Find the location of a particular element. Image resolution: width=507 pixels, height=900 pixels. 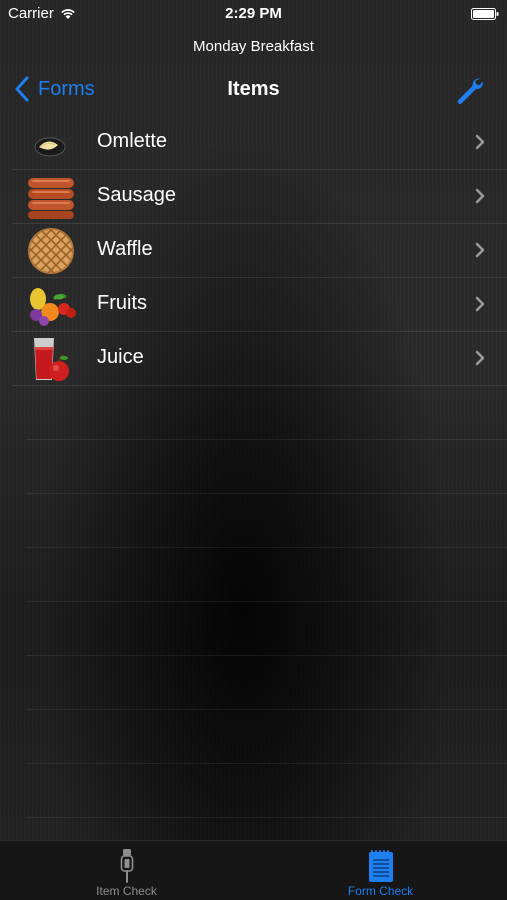

thermometer-probe-icon is located at coordinates (126, 866).